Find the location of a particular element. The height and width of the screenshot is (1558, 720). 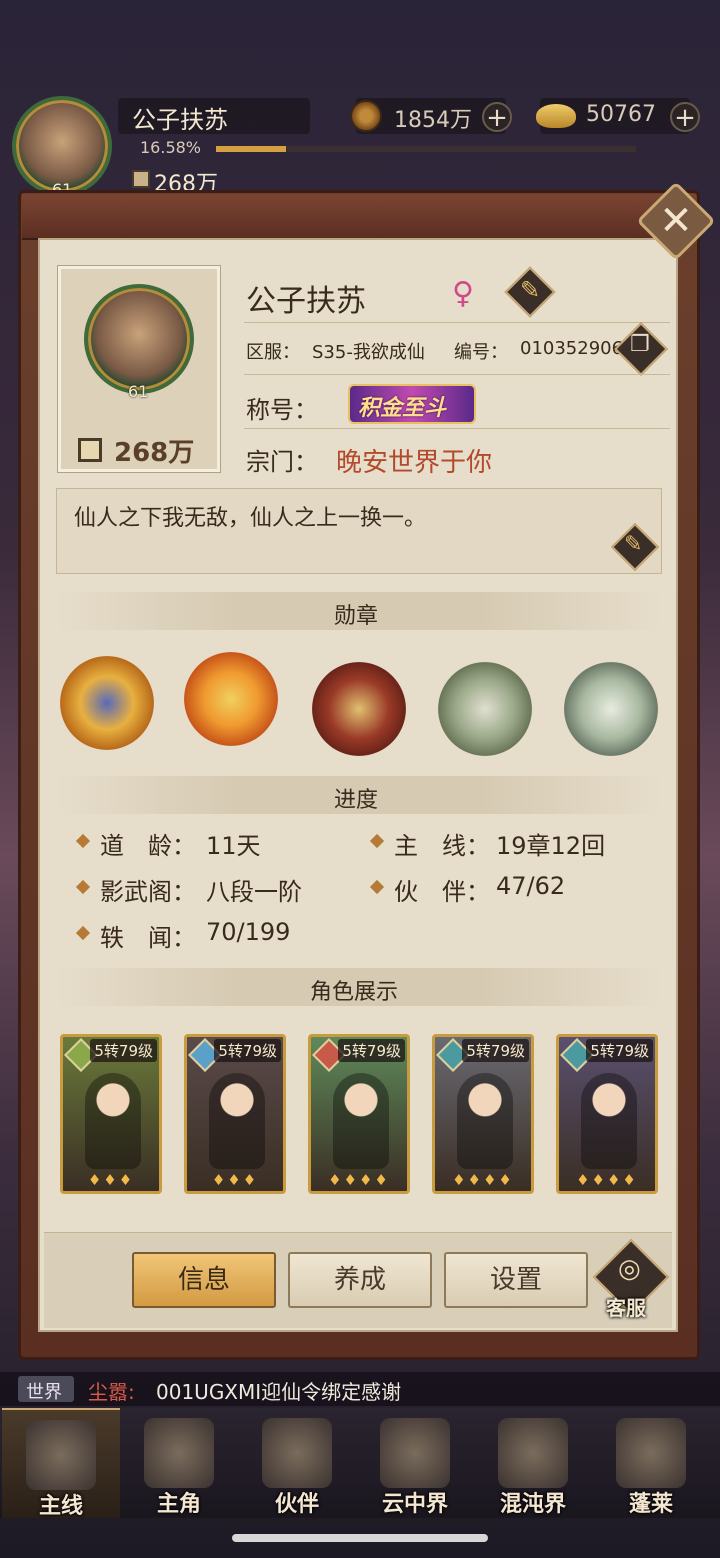

profile-avatar-level: 61 is located at coordinates (138, 391).